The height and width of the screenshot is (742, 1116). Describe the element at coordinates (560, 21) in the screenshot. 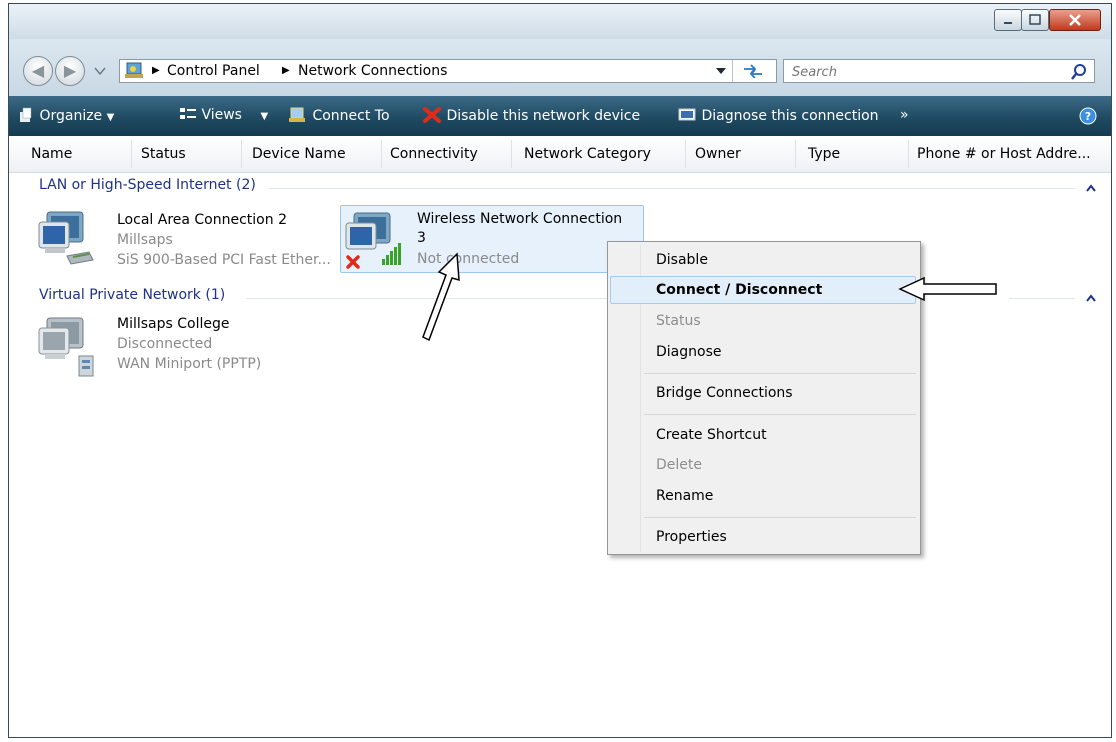

I see `title-bar` at that location.